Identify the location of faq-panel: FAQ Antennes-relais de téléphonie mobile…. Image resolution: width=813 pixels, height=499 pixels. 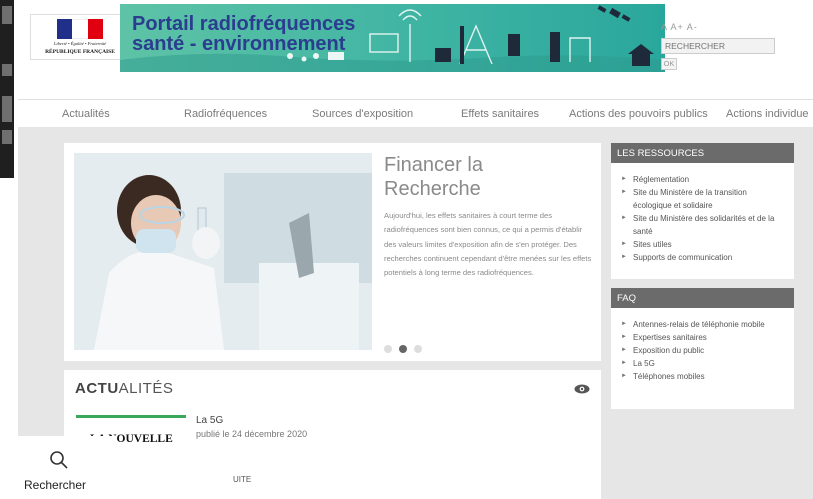
(702, 348).